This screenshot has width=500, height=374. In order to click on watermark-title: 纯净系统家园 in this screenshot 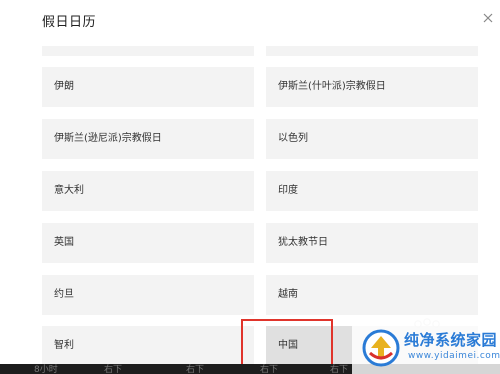, I will do `click(451, 340)`.